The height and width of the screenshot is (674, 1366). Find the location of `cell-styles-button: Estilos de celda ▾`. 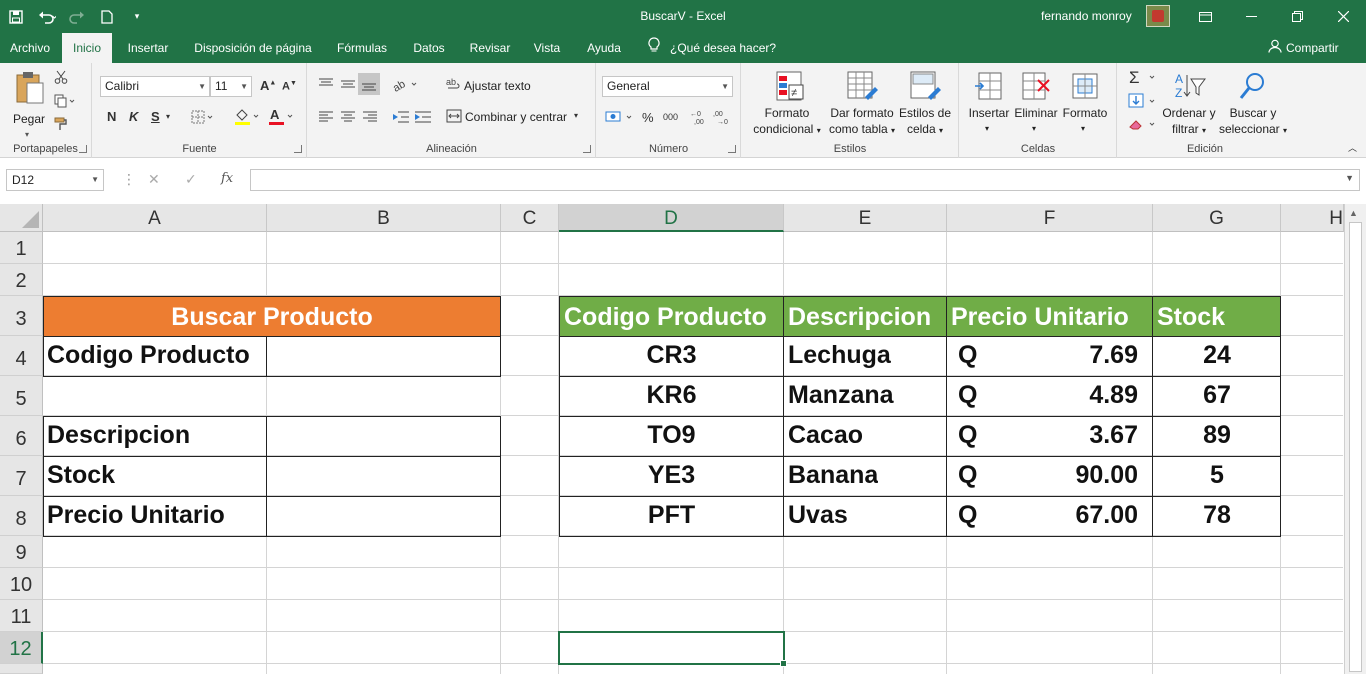

cell-styles-button: Estilos de celda ▾ is located at coordinates (925, 105).